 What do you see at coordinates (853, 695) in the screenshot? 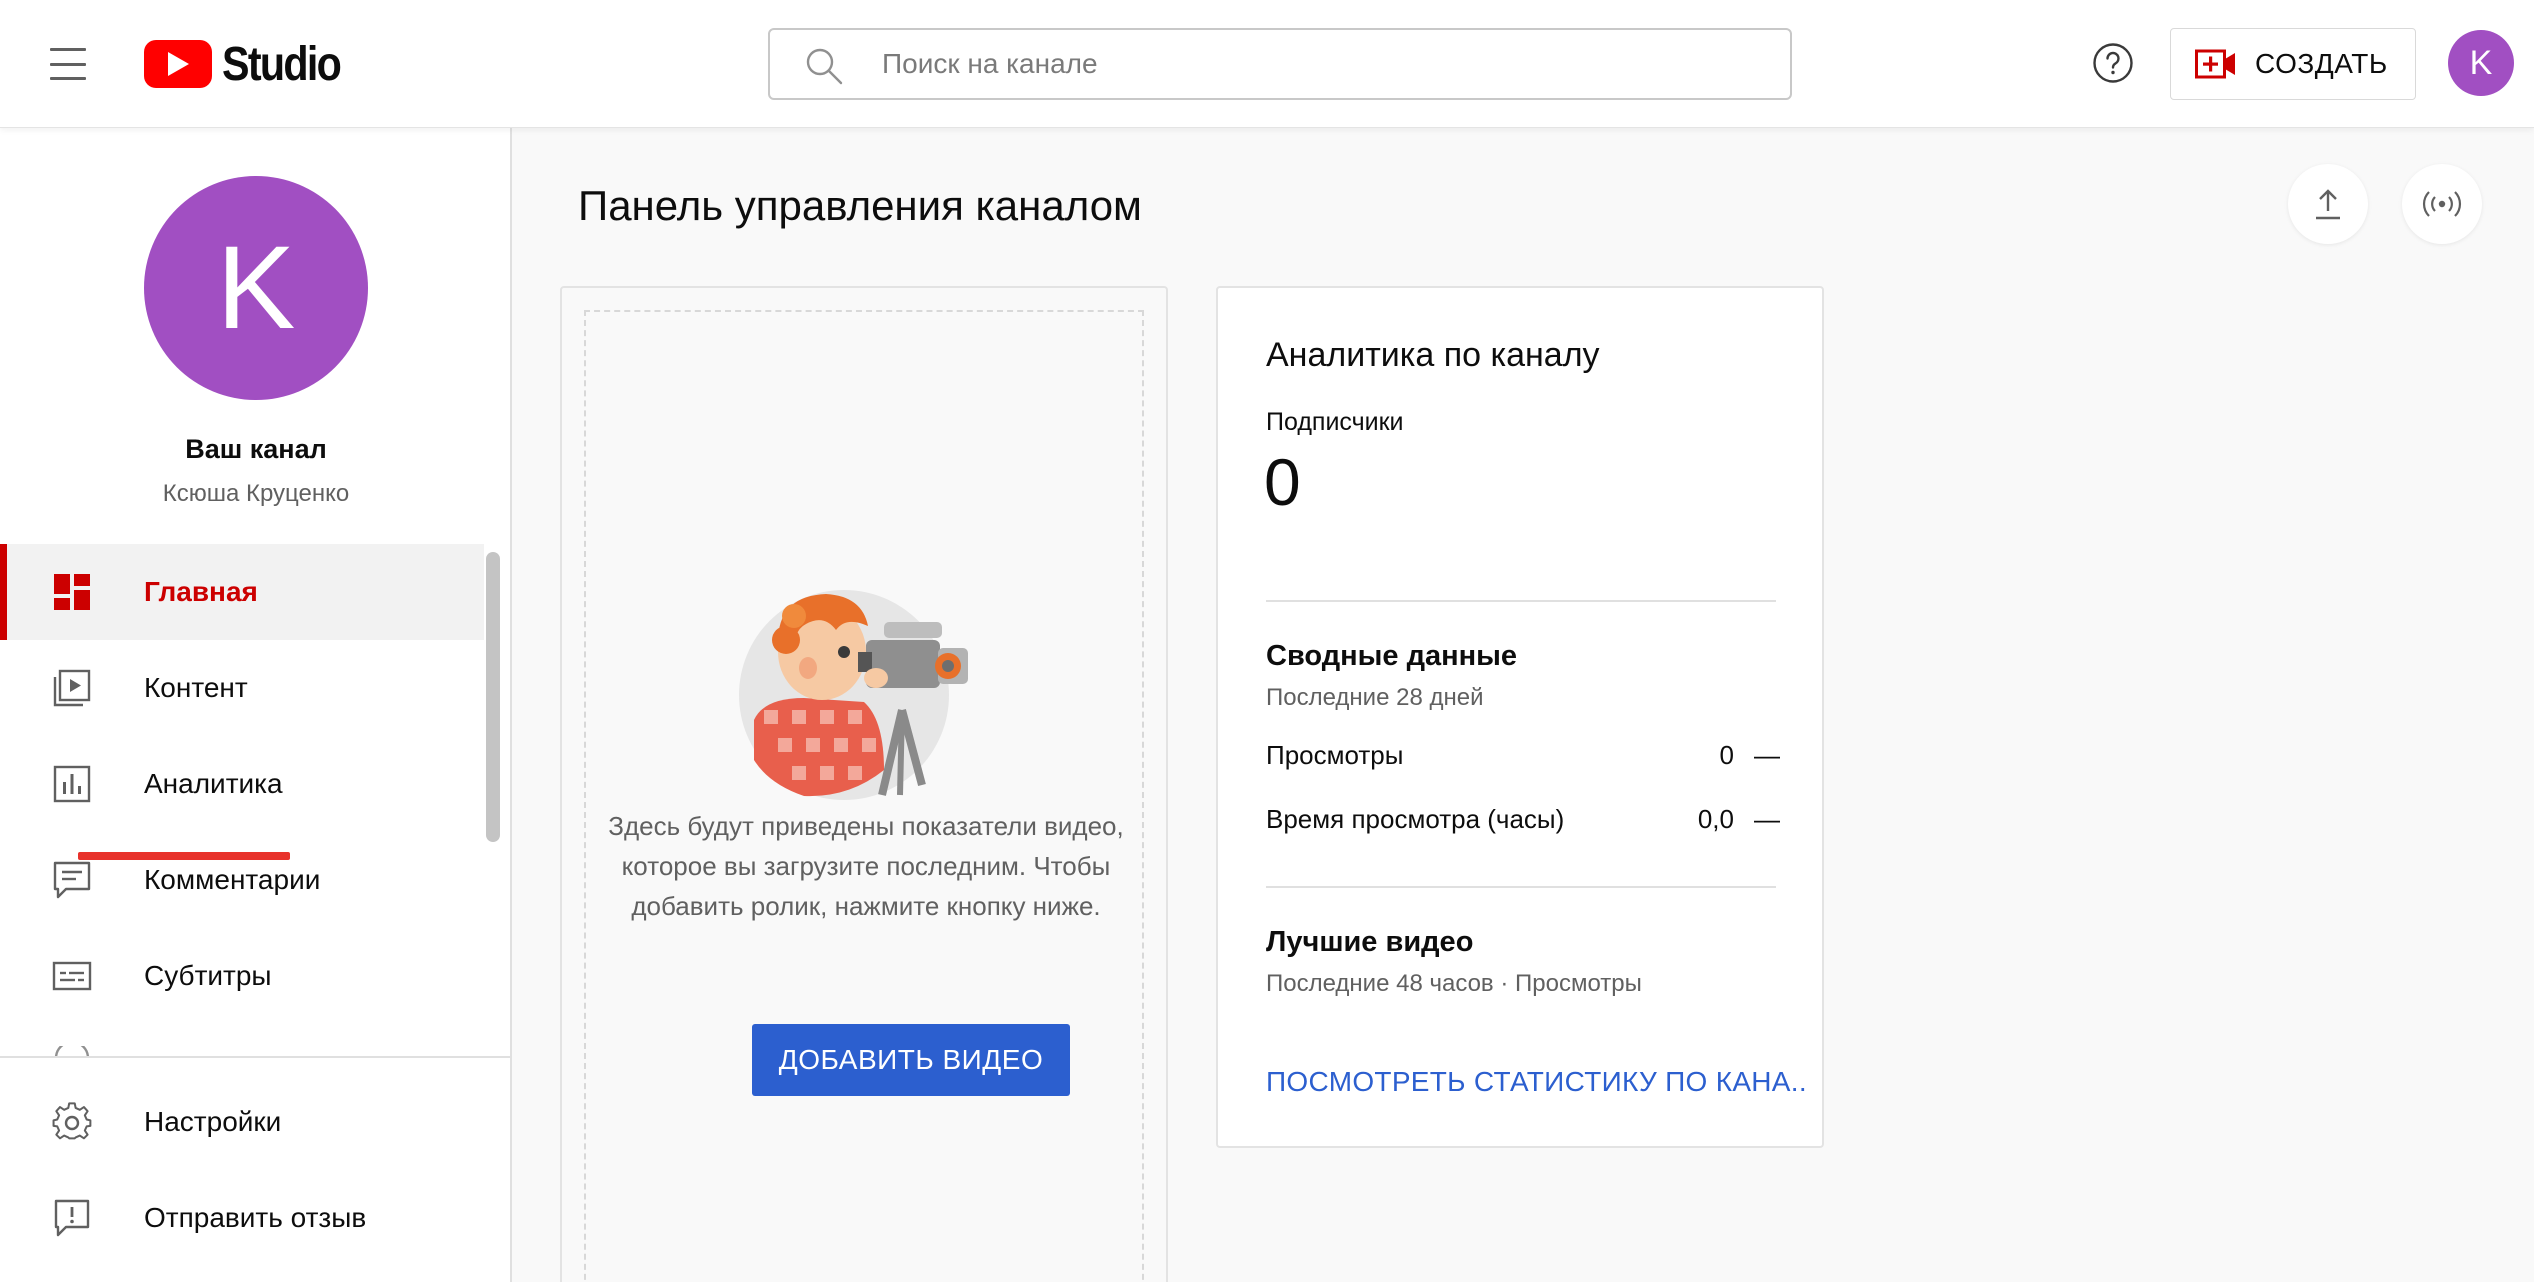
I see `cameraman-illustration` at bounding box center [853, 695].